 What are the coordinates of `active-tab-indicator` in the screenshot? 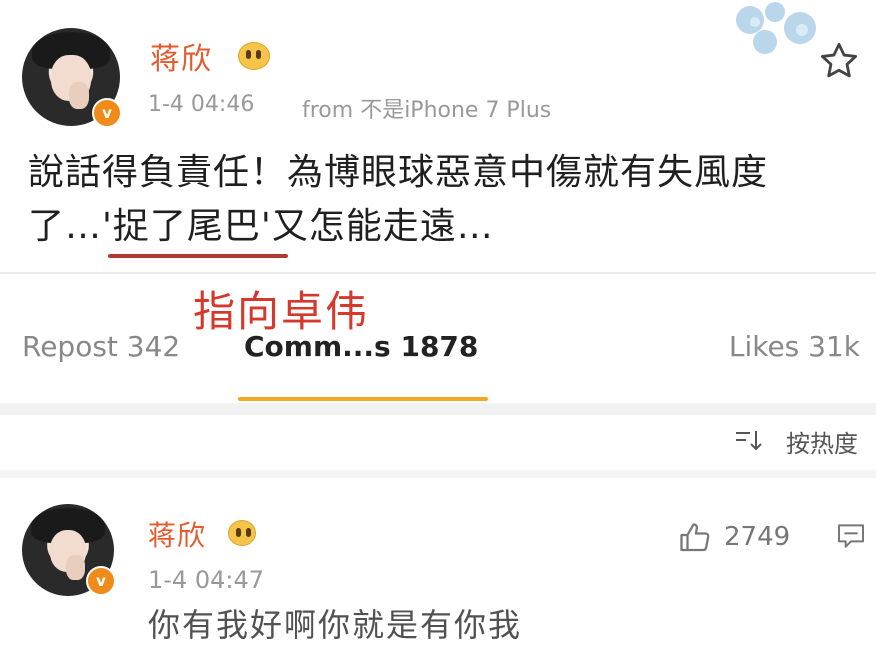 It's located at (363, 399).